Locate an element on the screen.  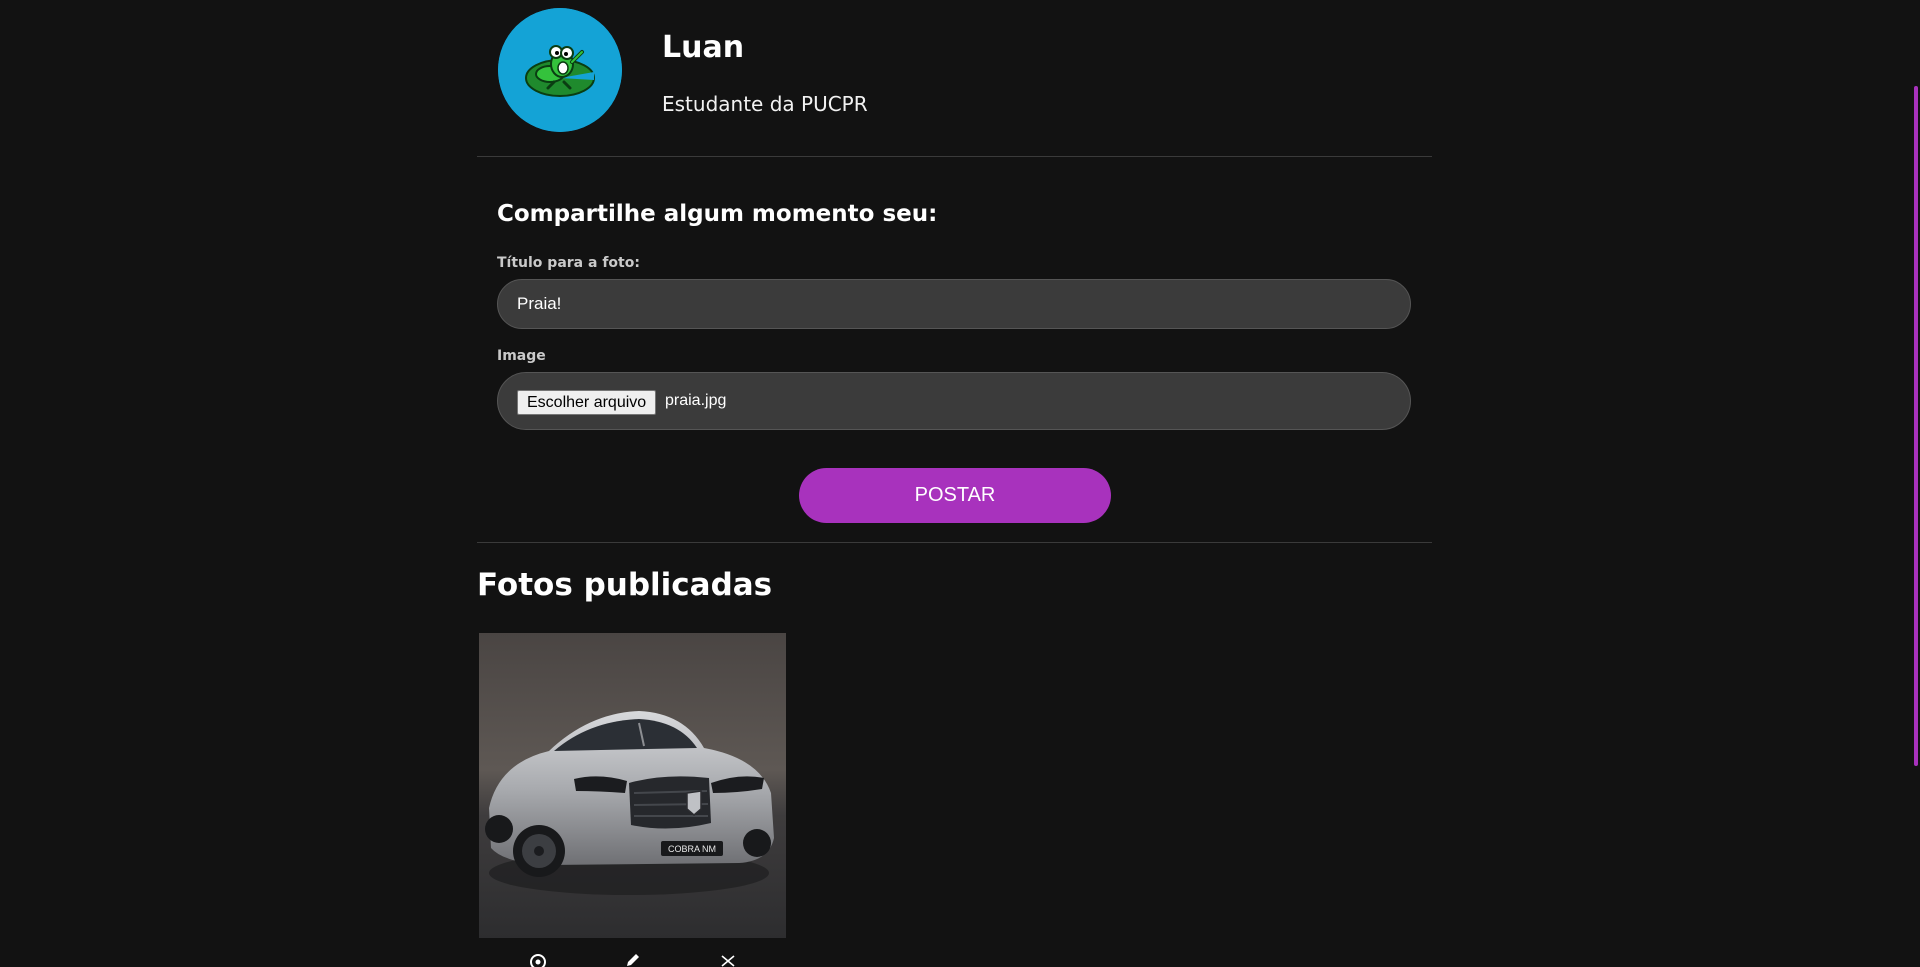
photo-title-input is located at coordinates (954, 304).